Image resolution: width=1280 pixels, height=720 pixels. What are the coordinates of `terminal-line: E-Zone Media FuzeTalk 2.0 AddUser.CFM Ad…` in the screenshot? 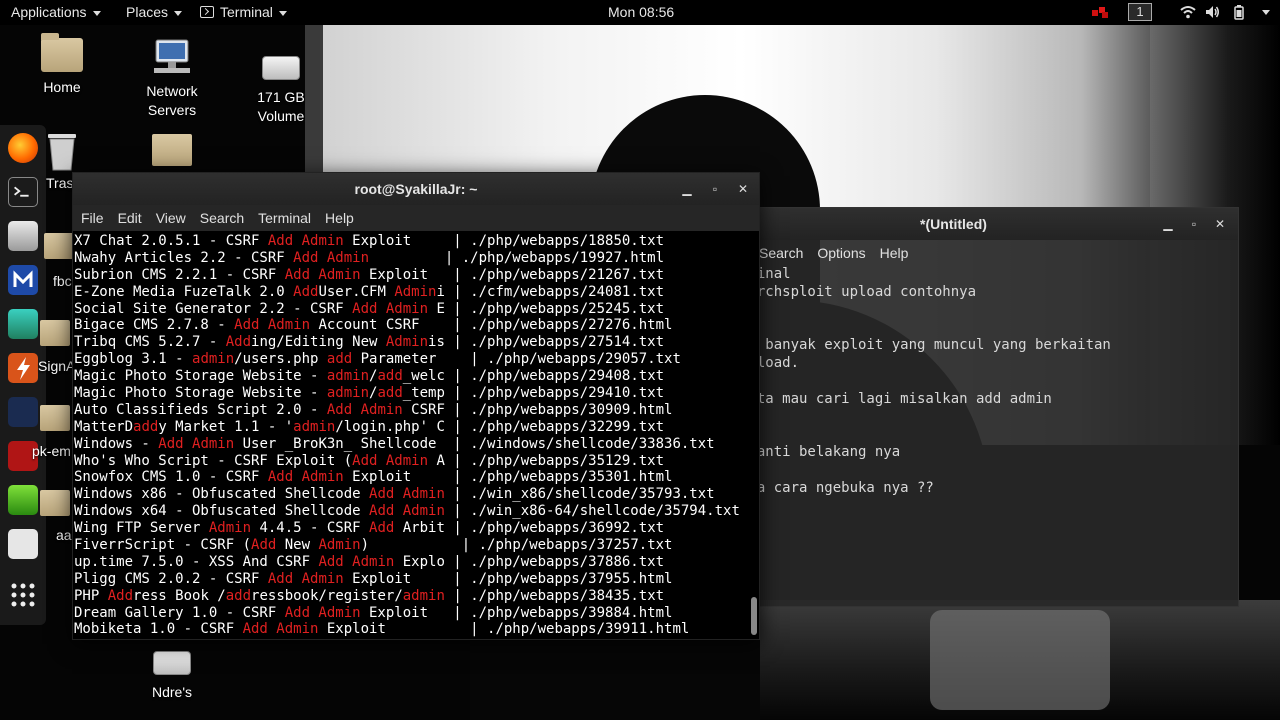 It's located at (411, 292).